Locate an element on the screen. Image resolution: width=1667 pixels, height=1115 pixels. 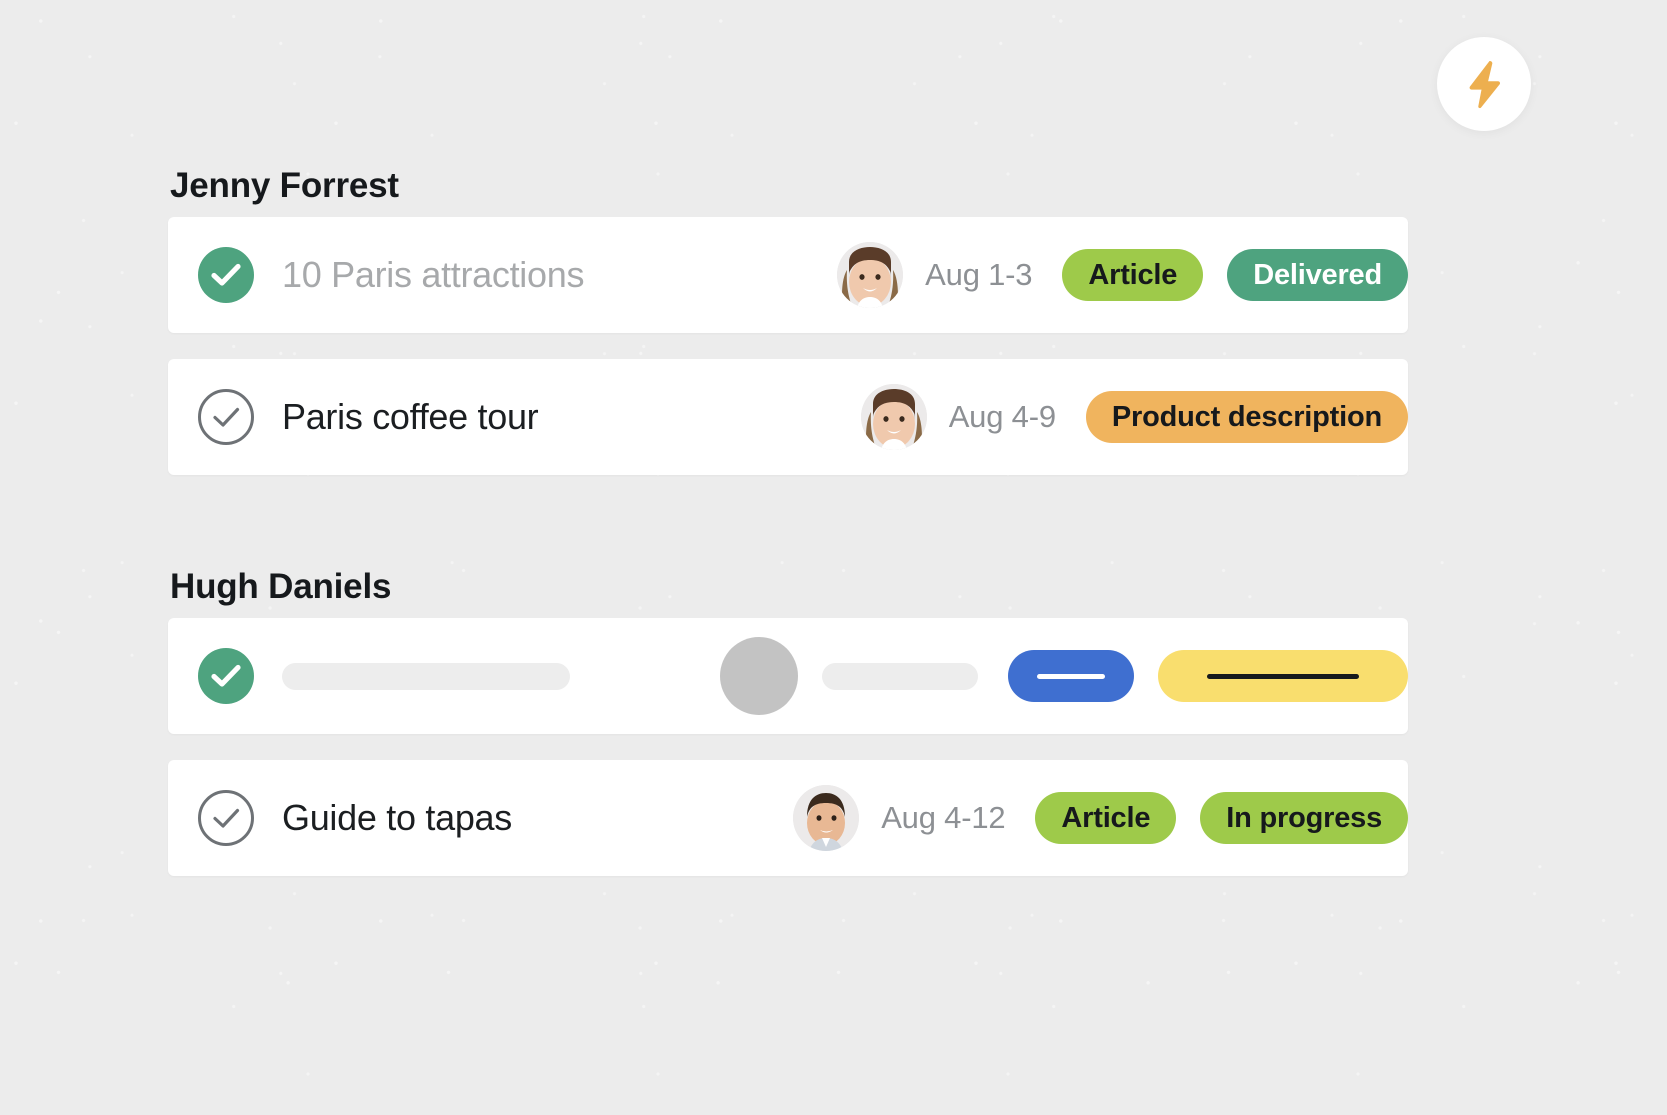
task-meta: Aug 4-12 Article In progress is located at coordinates (1100, 818).